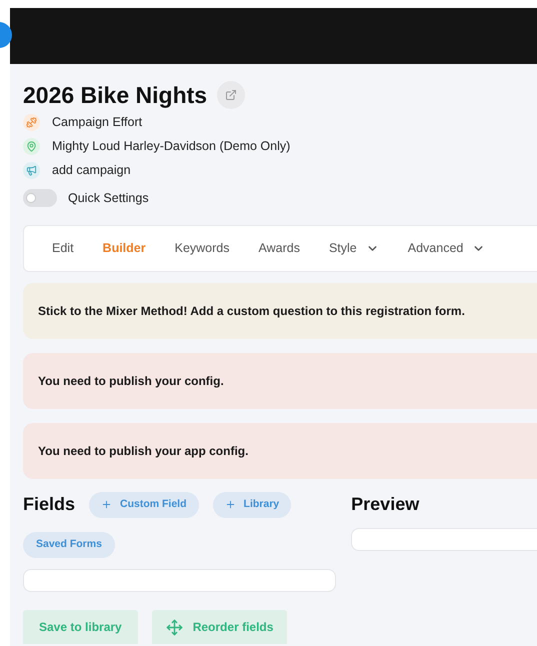 The image size is (537, 646). I want to click on toggle-label: Quick Settings, so click(108, 198).